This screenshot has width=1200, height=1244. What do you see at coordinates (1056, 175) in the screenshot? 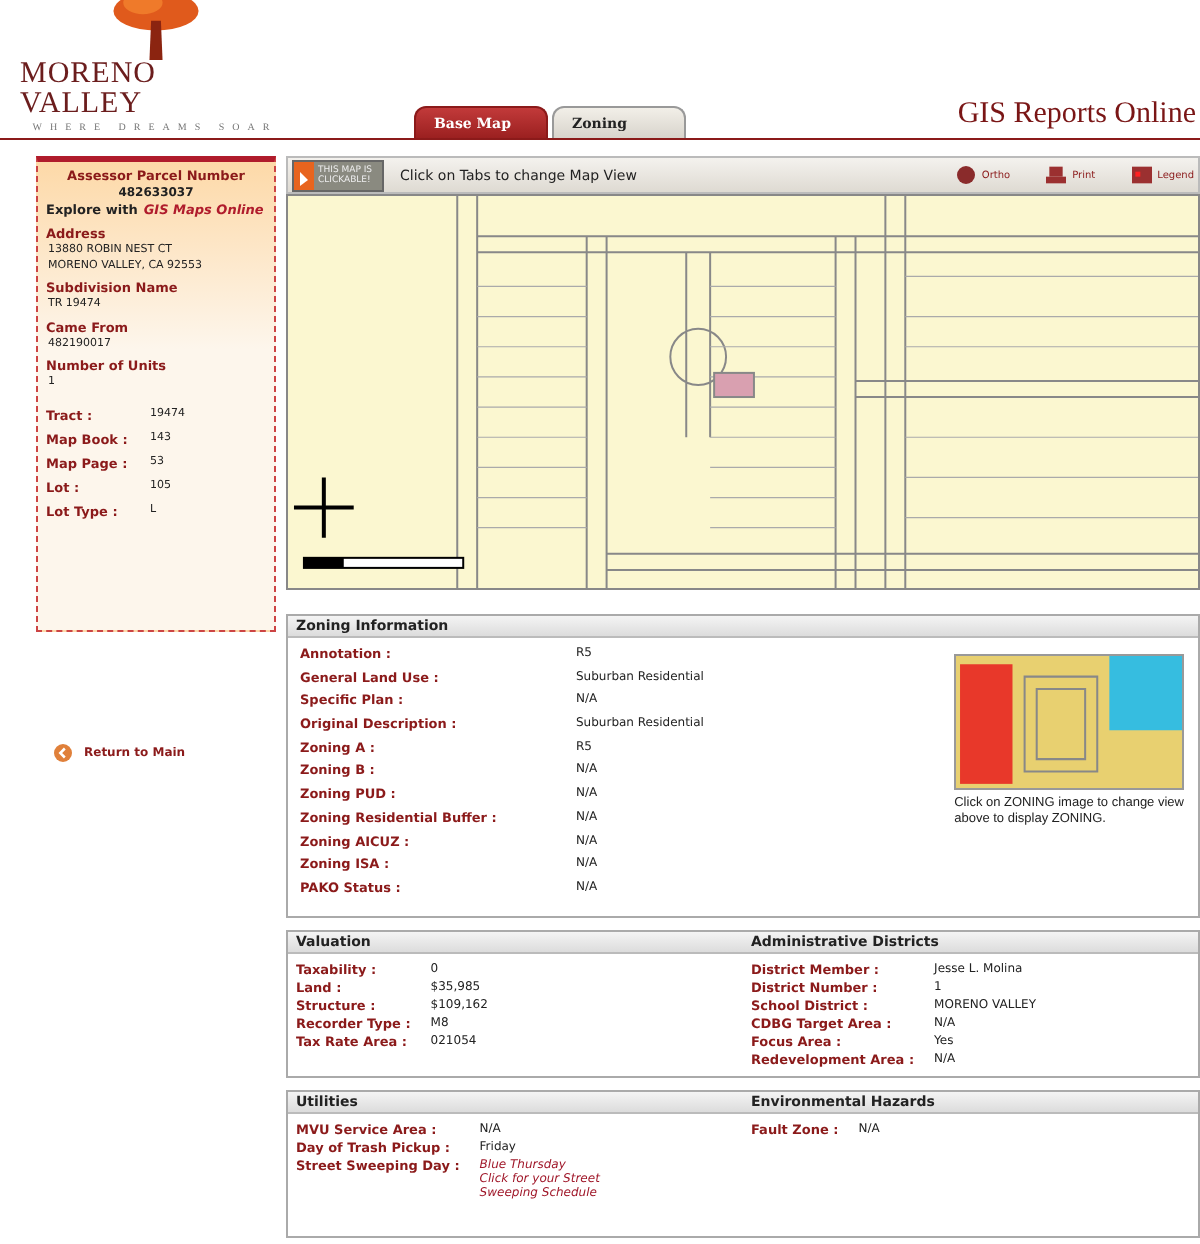
I see `printer-icon` at bounding box center [1056, 175].